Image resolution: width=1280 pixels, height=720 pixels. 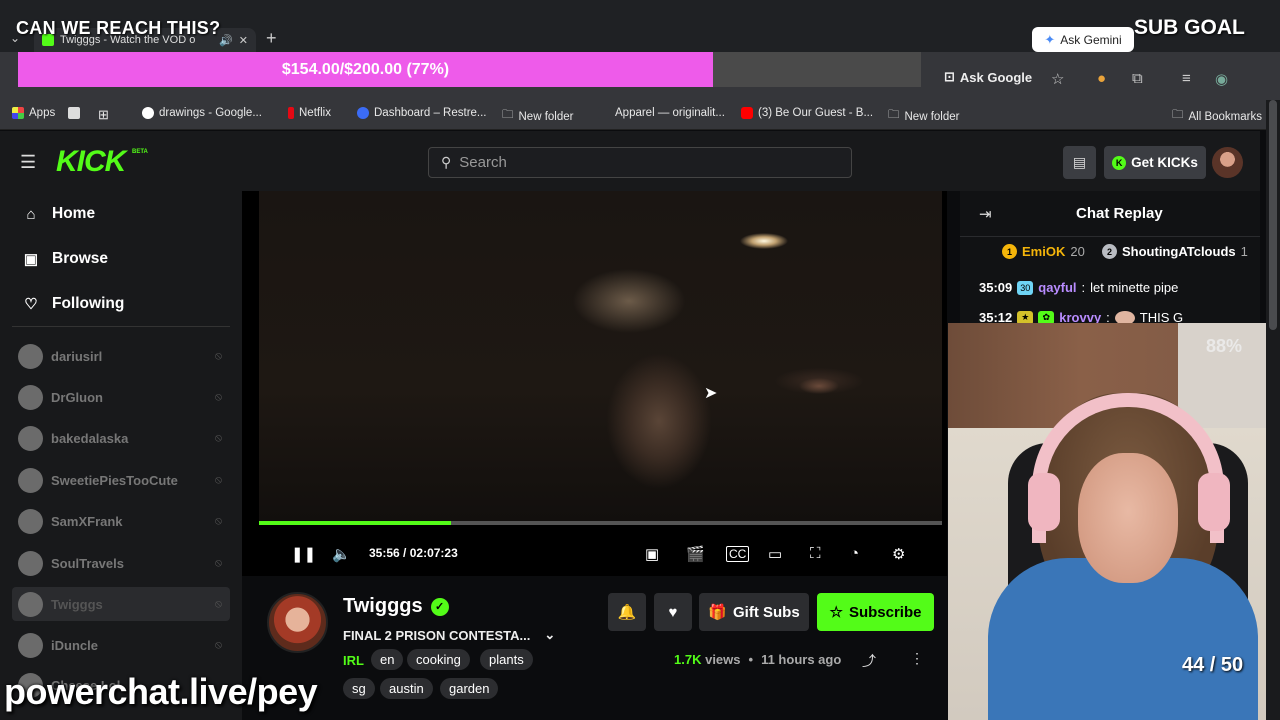 I want to click on volume-icon: 🔈, so click(x=341, y=554).